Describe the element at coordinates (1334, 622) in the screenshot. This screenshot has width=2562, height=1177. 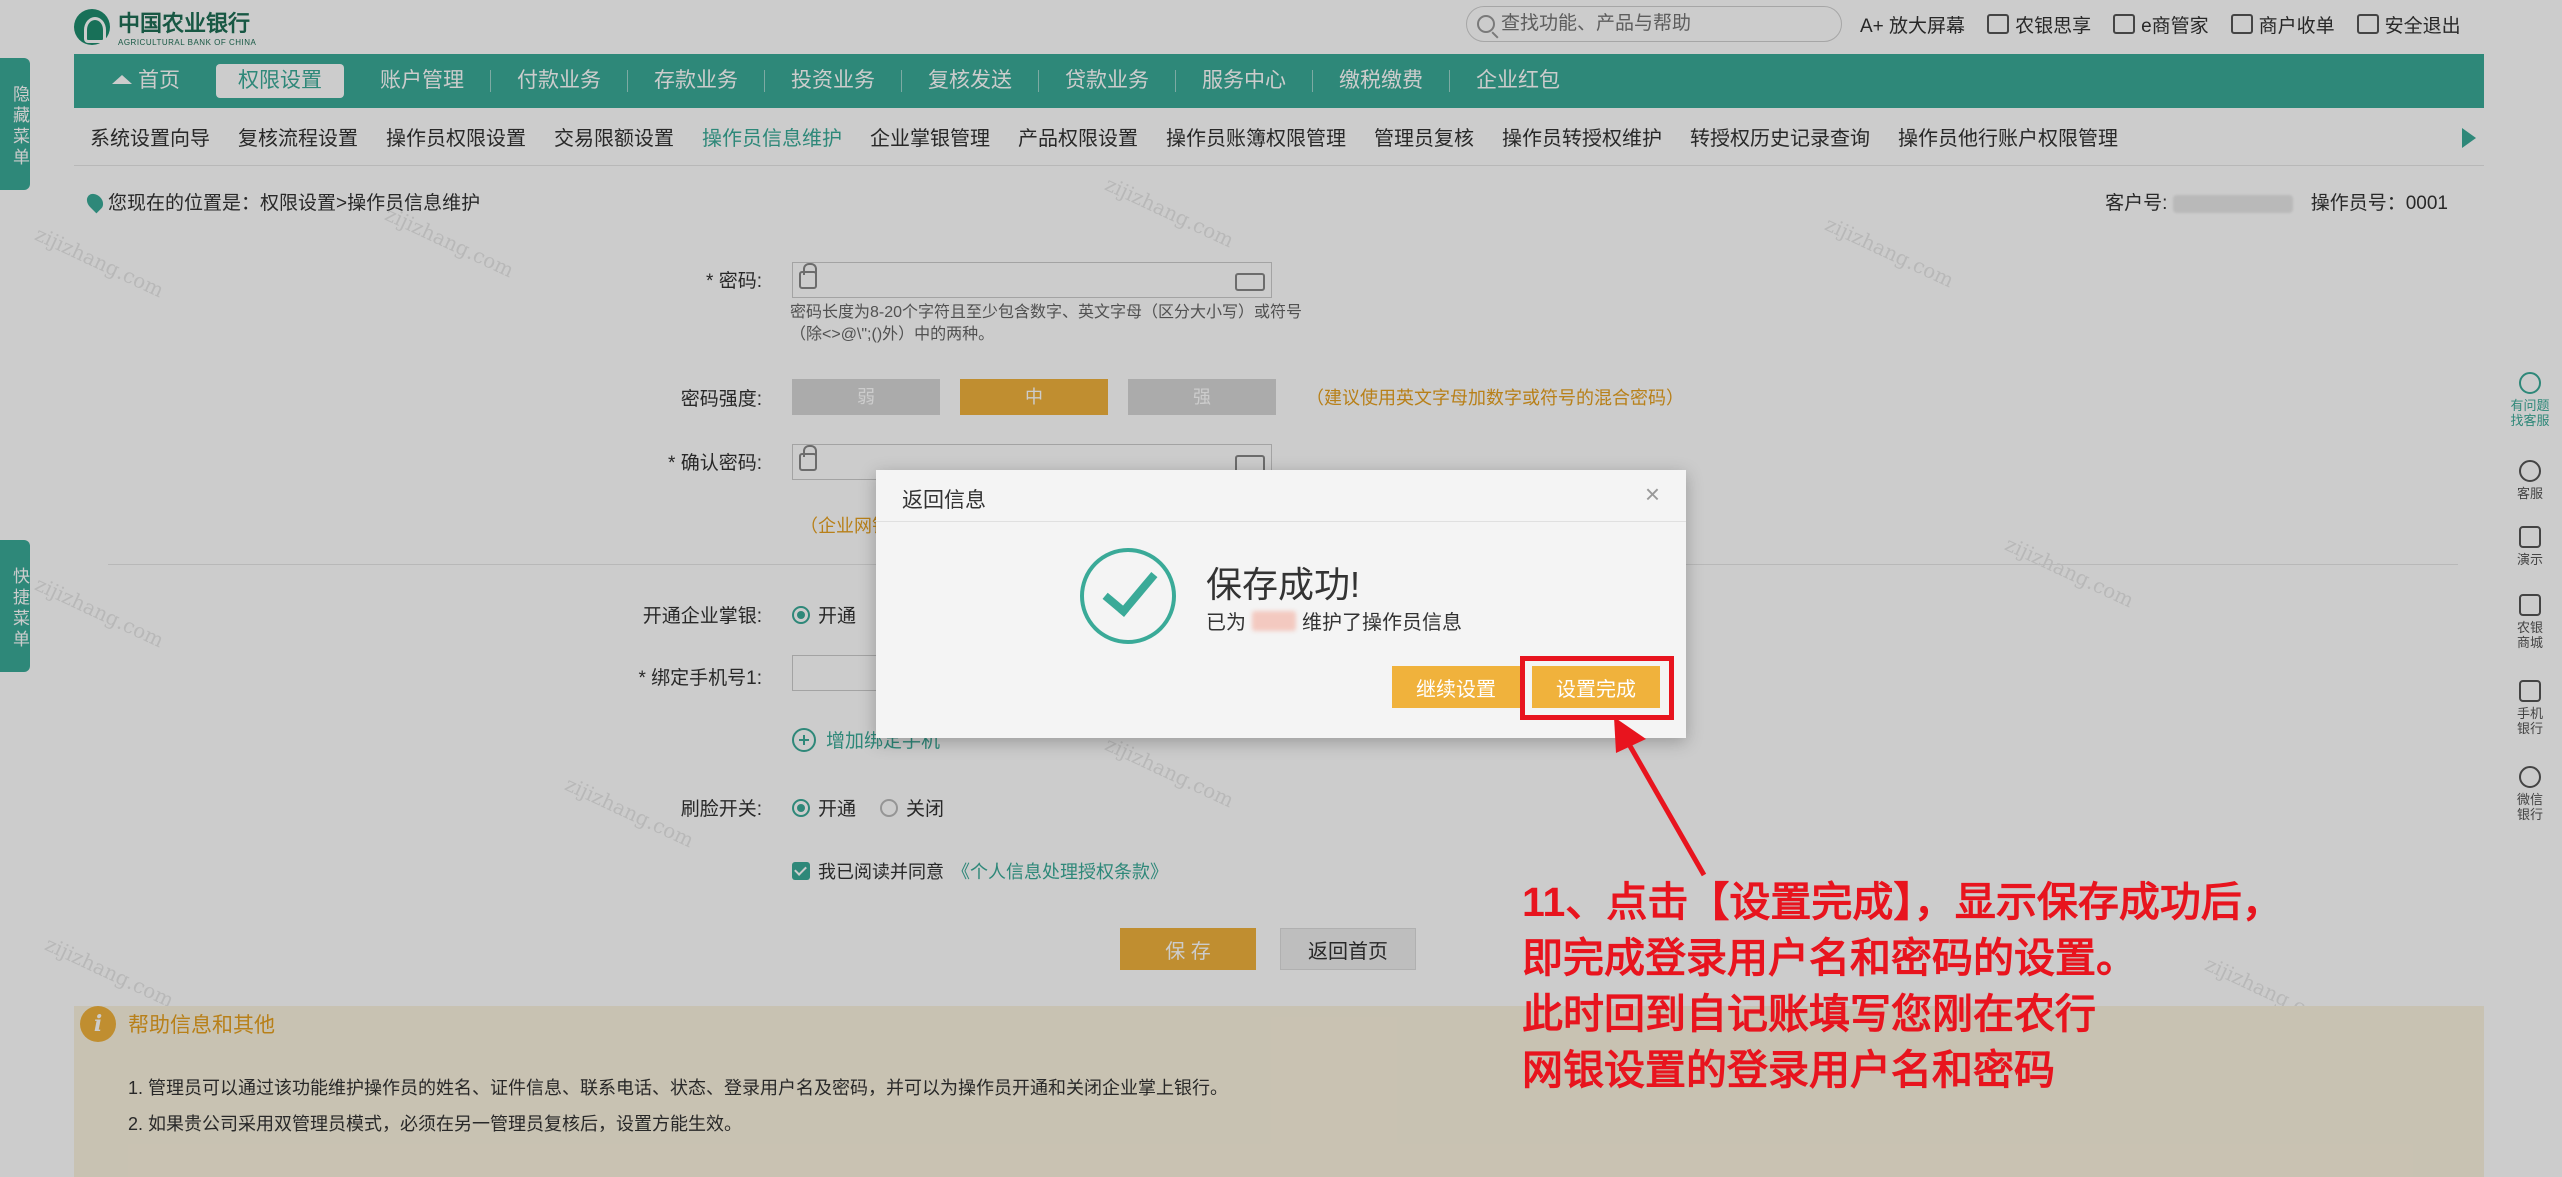
I see `success-message: 已为 维护了操作员信息` at that location.